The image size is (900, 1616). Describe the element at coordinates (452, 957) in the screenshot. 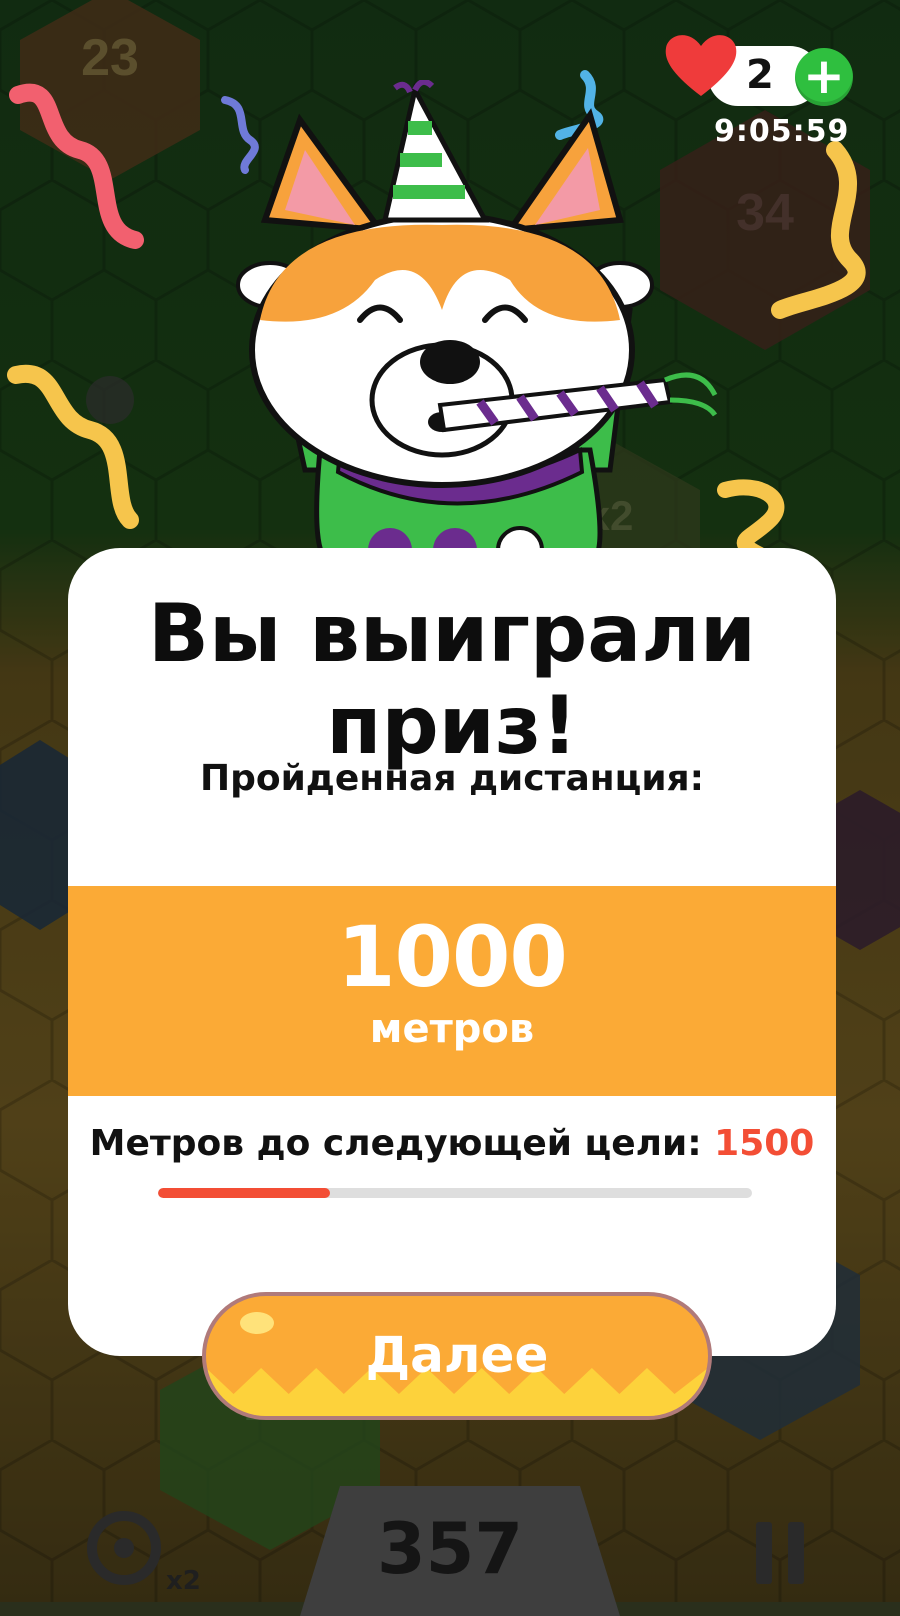

I see `distance-value: 1000` at that location.